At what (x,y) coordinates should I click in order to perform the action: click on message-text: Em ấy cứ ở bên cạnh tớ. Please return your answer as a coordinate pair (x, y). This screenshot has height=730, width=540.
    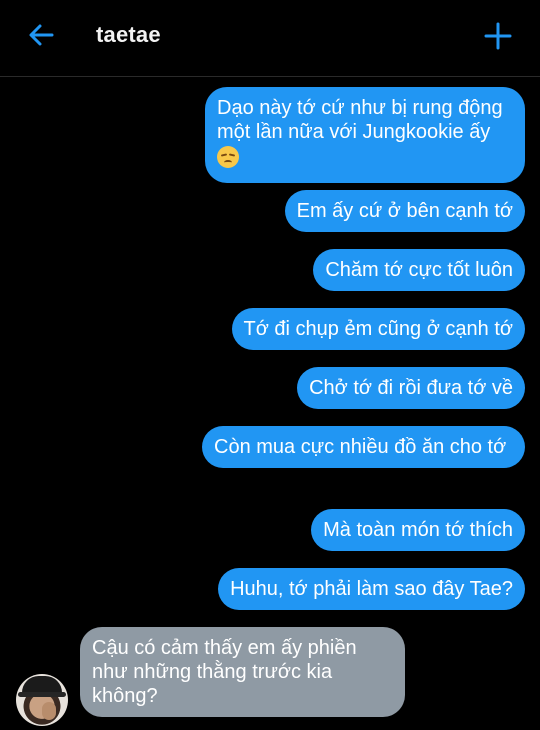
    Looking at the image, I should click on (404, 211).